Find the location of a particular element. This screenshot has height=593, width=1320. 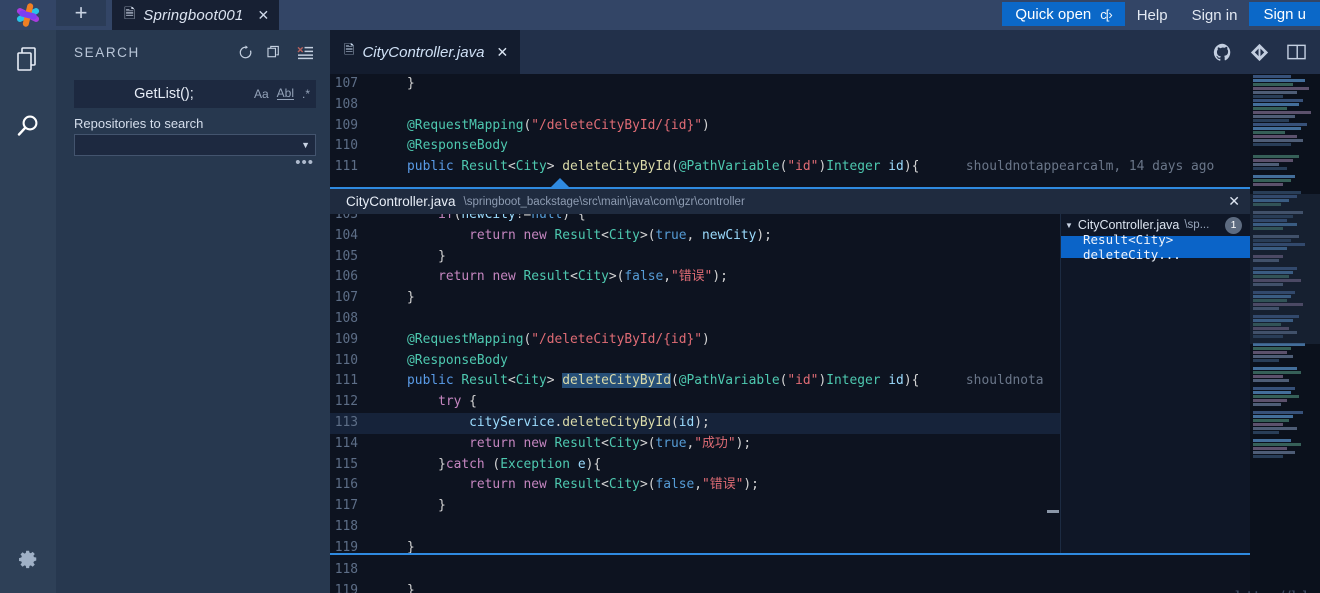

line-number: 107 is located at coordinates (346, 298).